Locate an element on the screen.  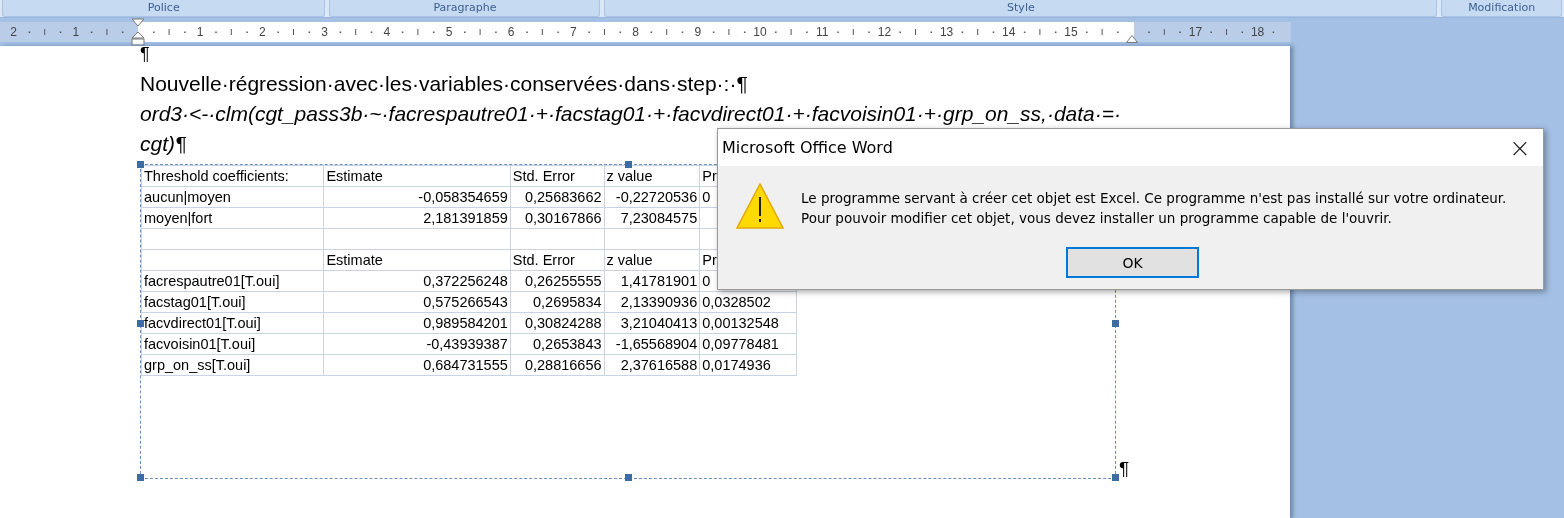
ruler-number: 10 is located at coordinates (760, 32).